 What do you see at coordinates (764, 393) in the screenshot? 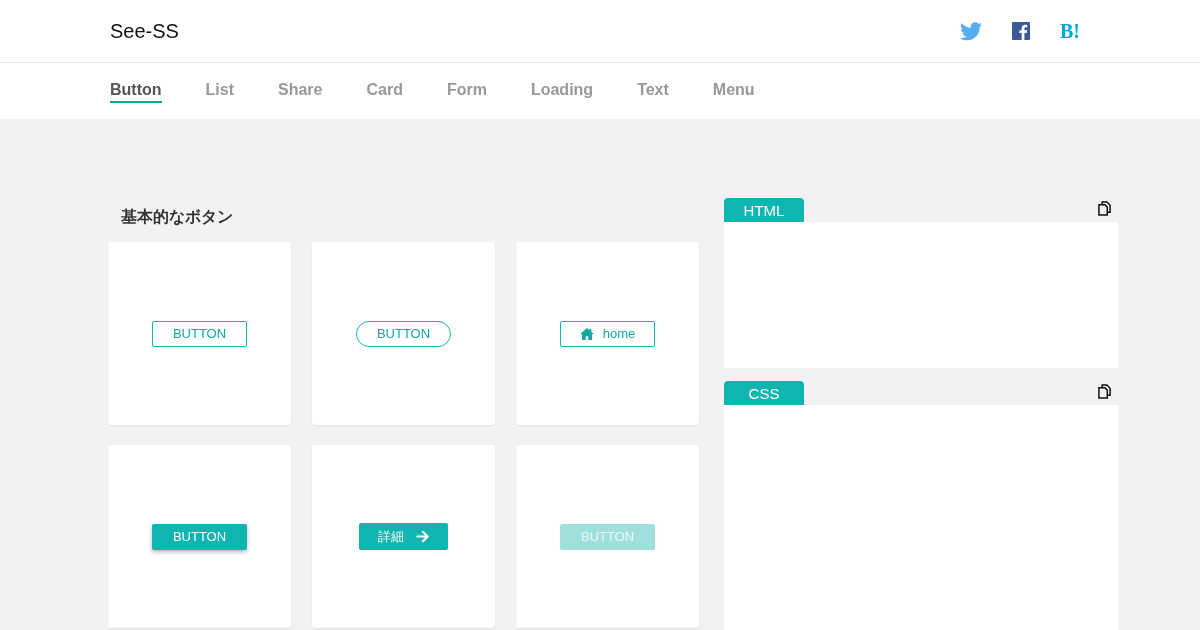
I see `code-tab-label: CSS` at bounding box center [764, 393].